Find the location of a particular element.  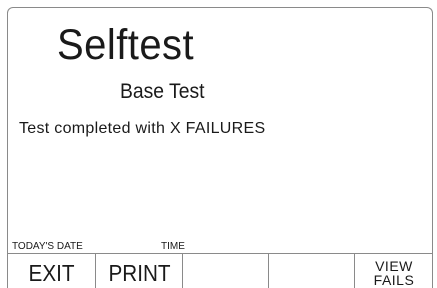

todays-date-label: TODAY'S DATE is located at coordinates (47, 246).